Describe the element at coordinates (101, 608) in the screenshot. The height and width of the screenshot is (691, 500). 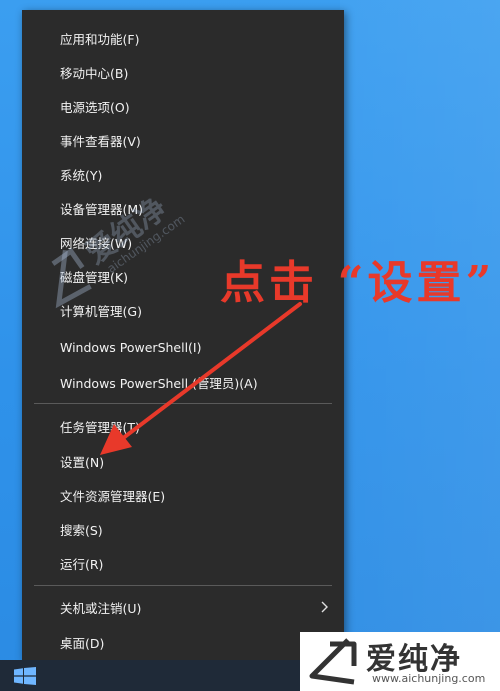
I see `menu-item-label: 关机或注销(U)` at that location.